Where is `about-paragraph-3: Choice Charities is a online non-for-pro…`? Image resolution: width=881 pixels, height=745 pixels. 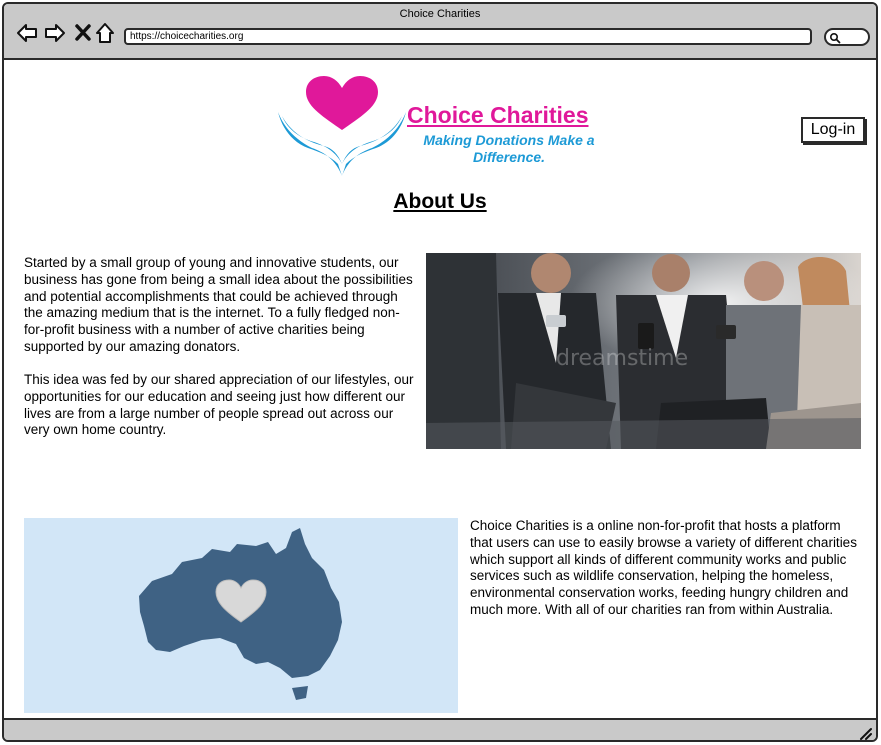 about-paragraph-3: Choice Charities is a online non-for-pro… is located at coordinates (663, 567).